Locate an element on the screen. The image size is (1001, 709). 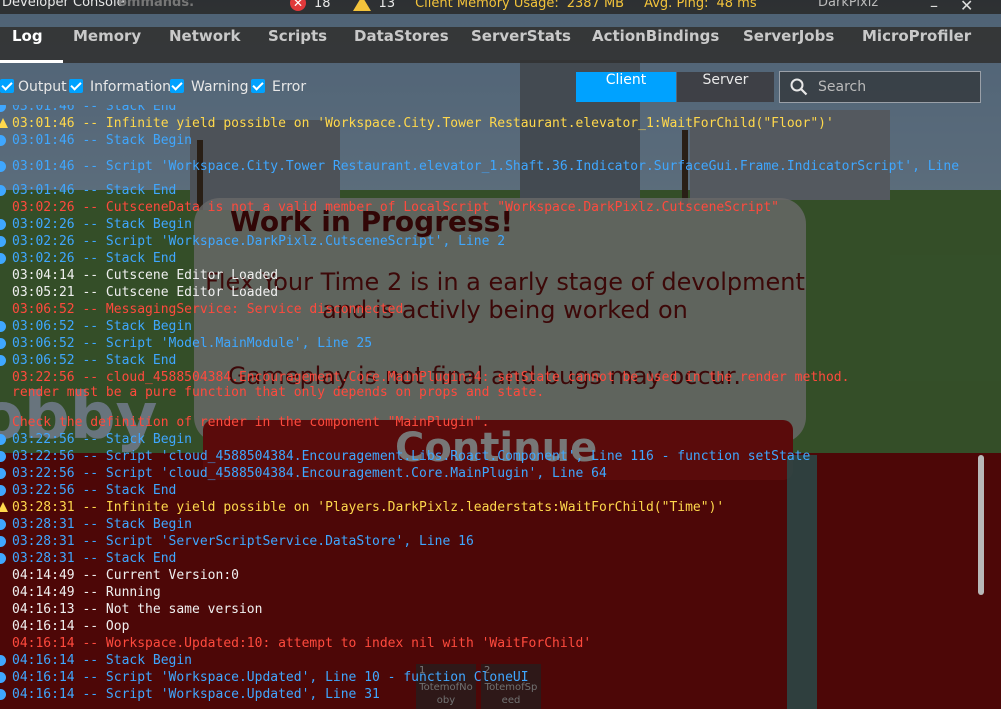
search-box is located at coordinates (880, 87).